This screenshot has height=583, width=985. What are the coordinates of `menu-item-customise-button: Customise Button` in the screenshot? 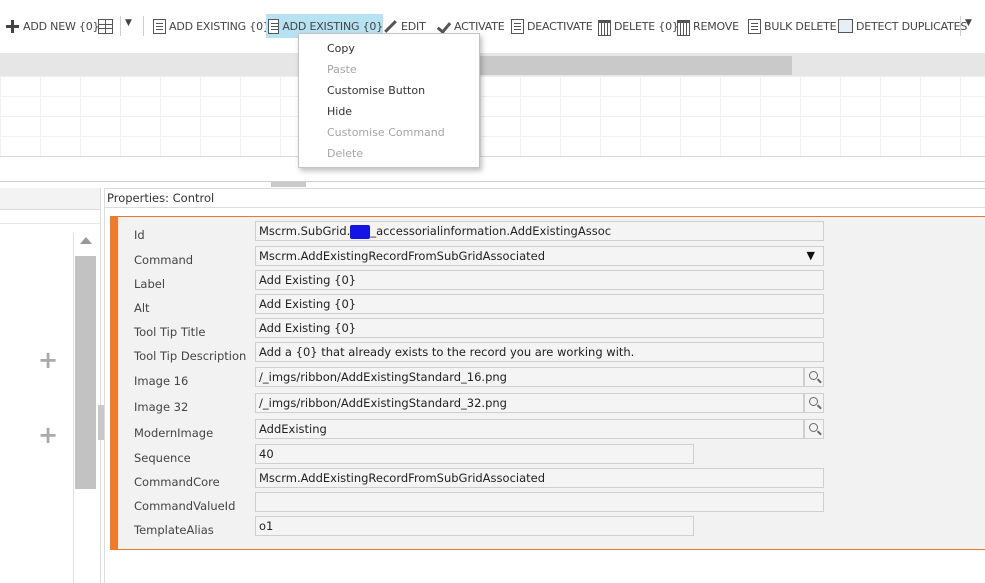 It's located at (376, 90).